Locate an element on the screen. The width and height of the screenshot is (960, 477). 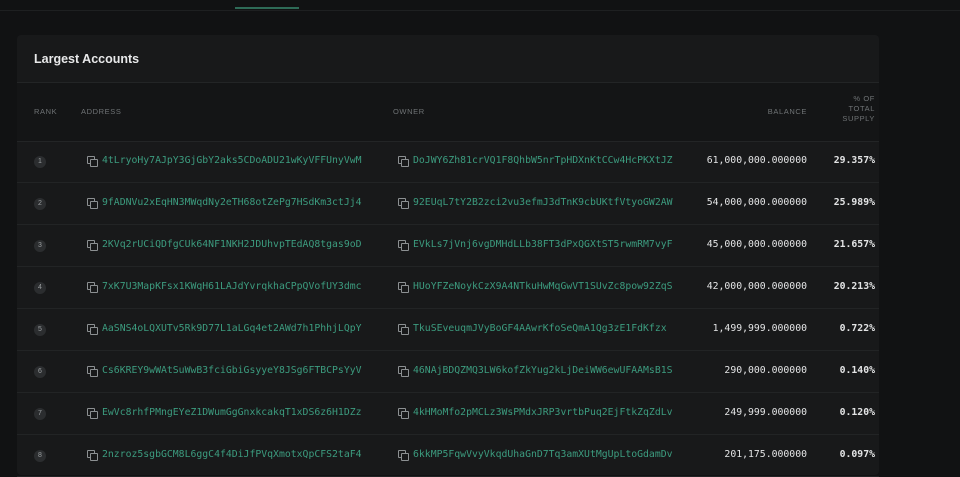
column-header-pct-supply: % OF TOTAL SUPPLY is located at coordinates (845, 109).